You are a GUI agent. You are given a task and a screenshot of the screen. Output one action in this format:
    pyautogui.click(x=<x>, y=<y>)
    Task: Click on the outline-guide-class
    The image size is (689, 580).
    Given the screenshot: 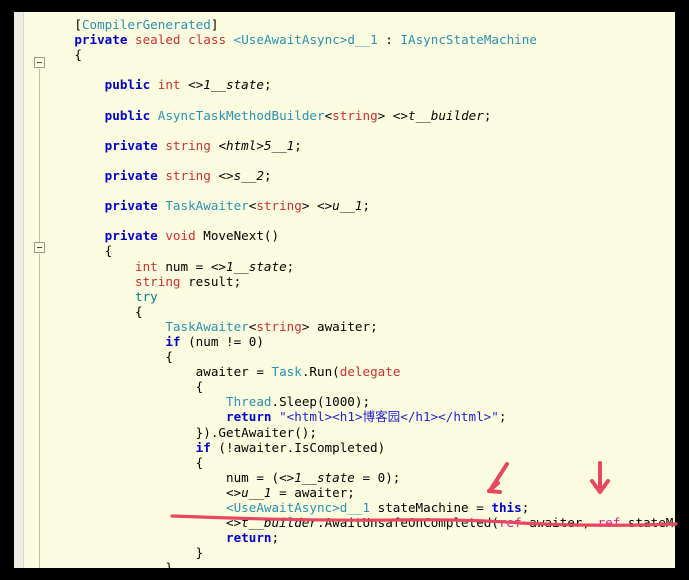 What is the action you would take?
    pyautogui.click(x=39, y=155)
    